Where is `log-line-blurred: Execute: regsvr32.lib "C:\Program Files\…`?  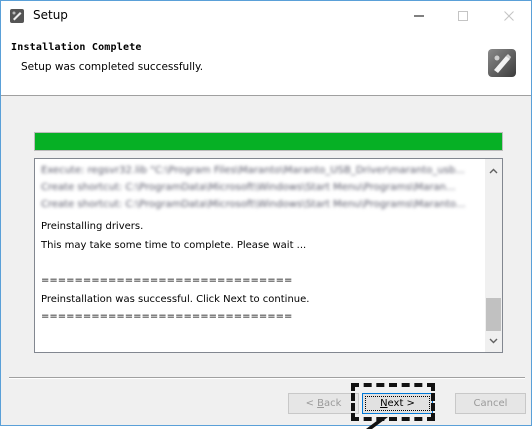
log-line-blurred: Execute: regsvr32.lib "C:\Program Files\… is located at coordinates (253, 170).